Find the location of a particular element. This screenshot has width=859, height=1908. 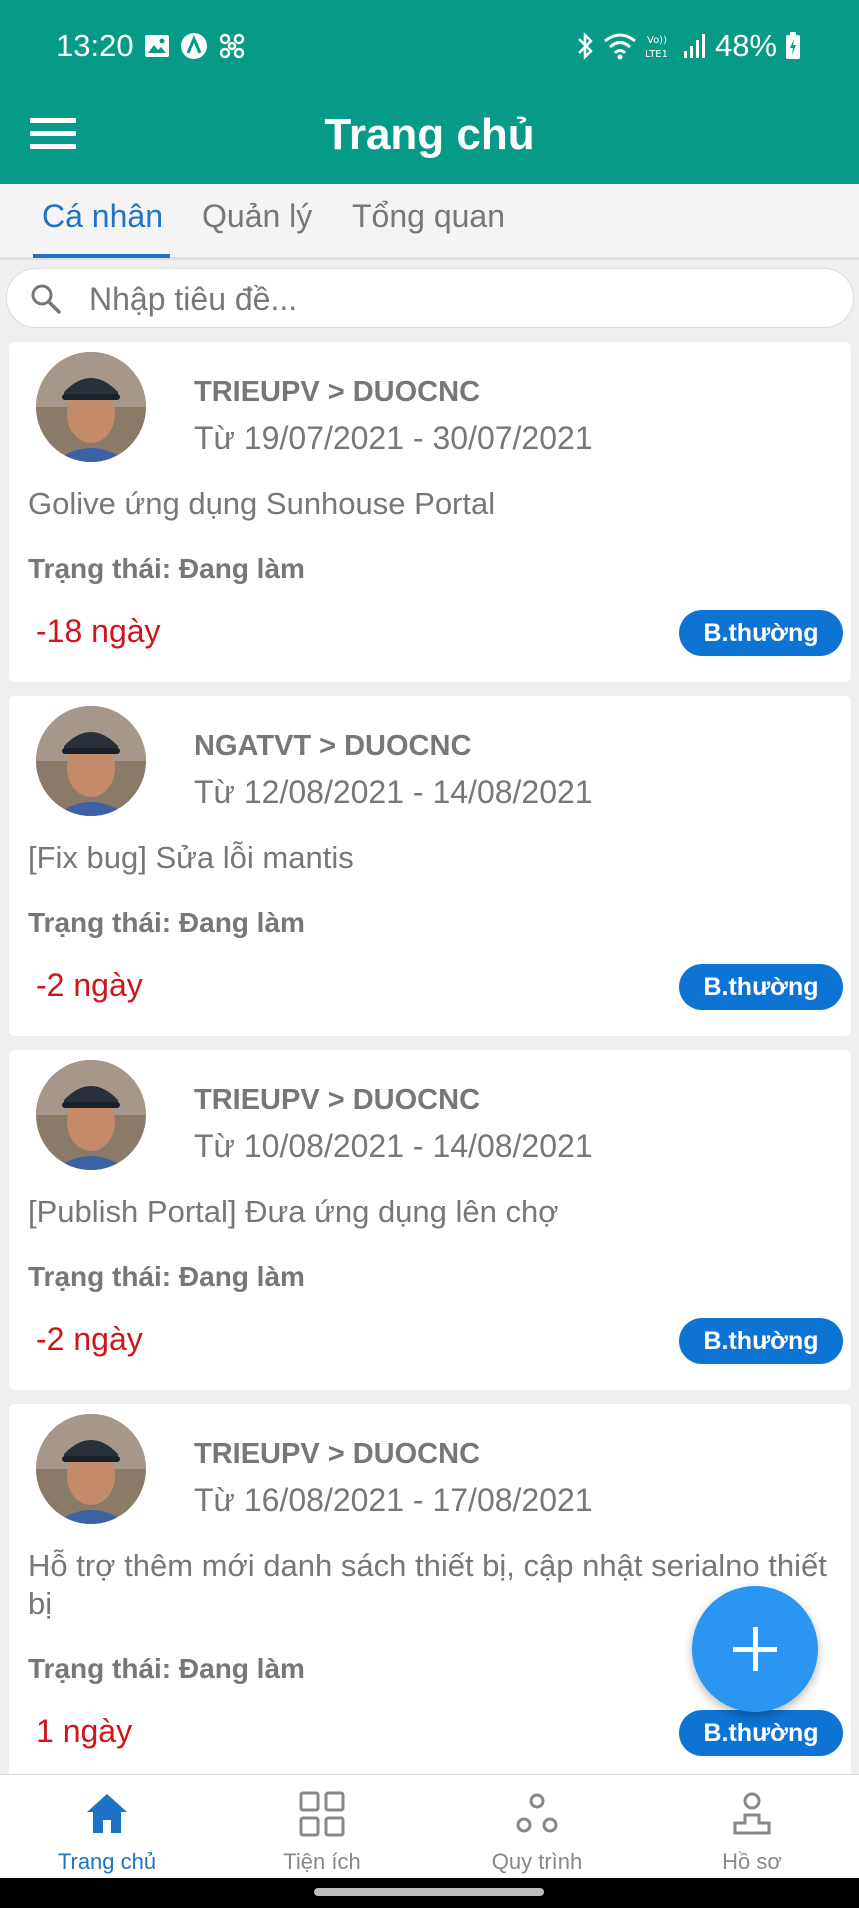

nav-tien-ich: Tiện ích is located at coordinates (322, 1827).